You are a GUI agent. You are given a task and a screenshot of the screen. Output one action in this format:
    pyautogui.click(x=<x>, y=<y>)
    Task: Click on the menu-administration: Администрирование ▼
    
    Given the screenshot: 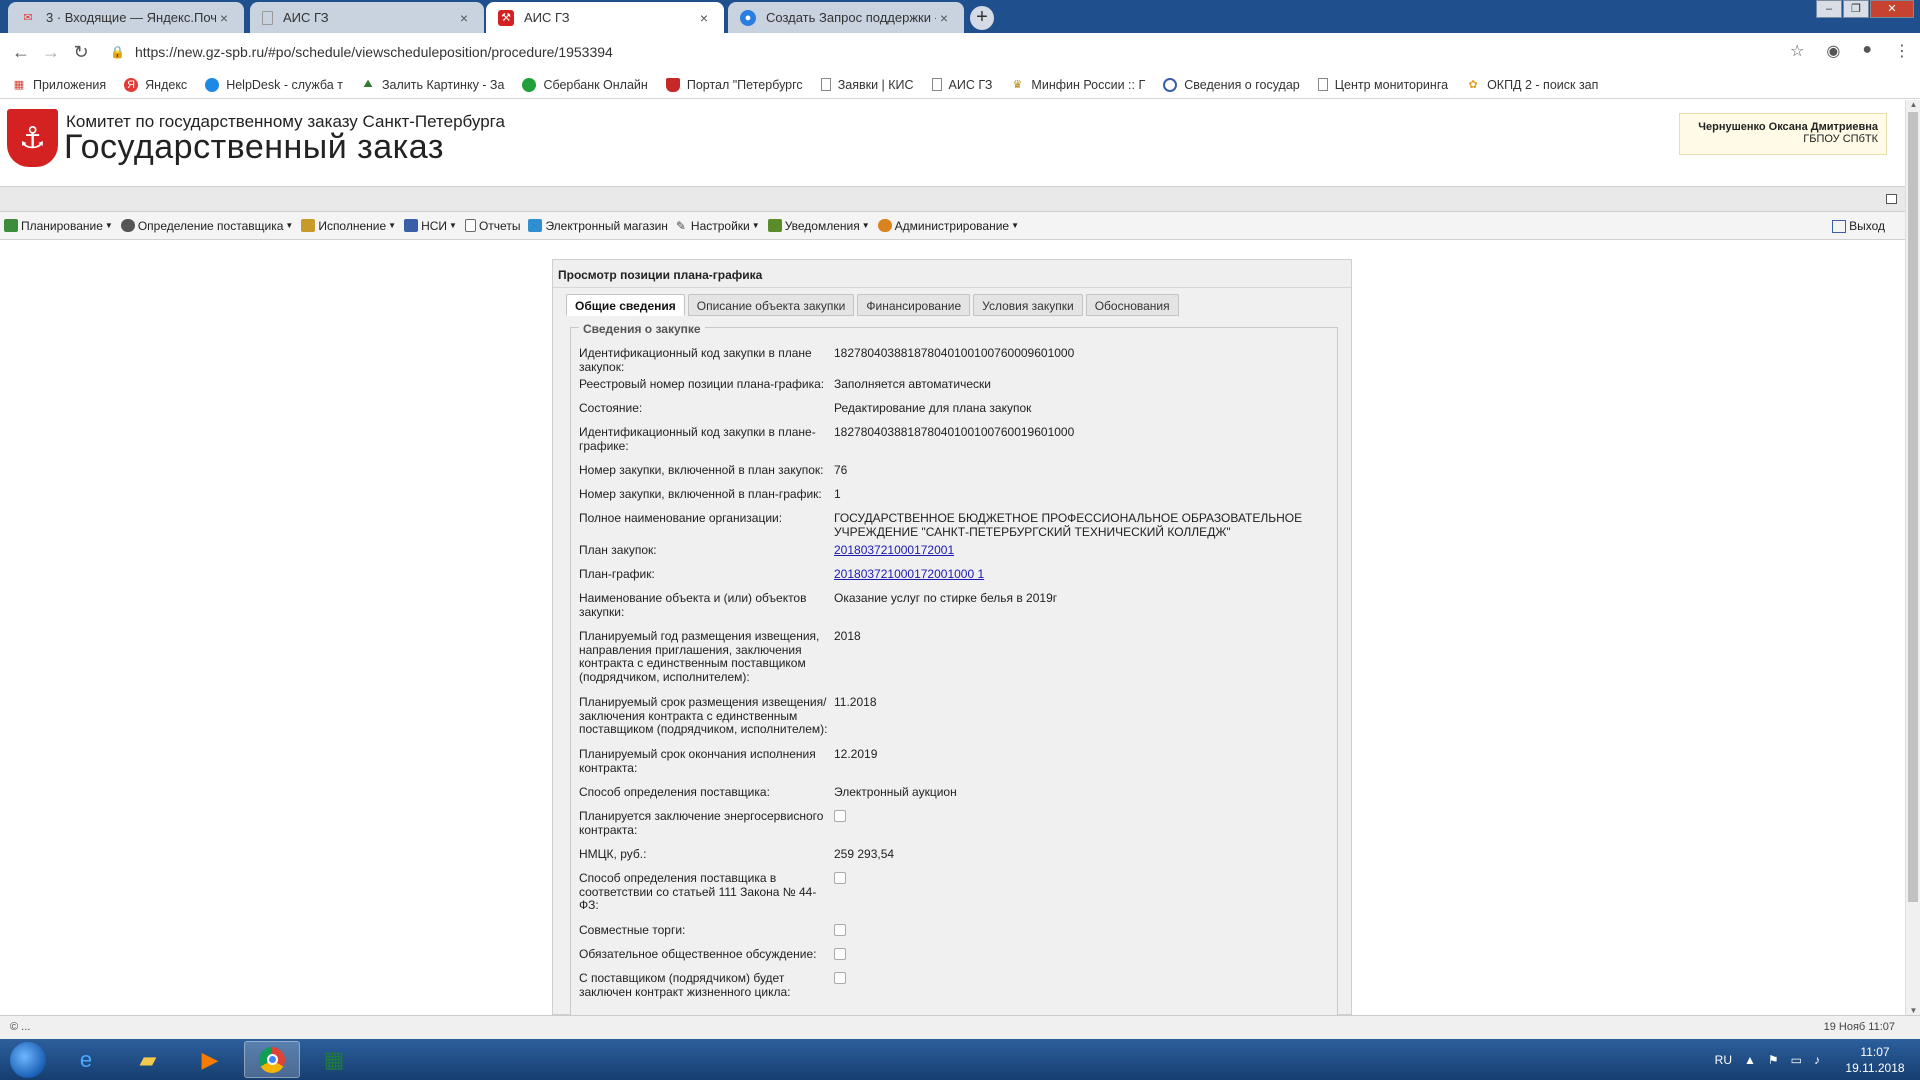 What is the action you would take?
    pyautogui.click(x=948, y=226)
    